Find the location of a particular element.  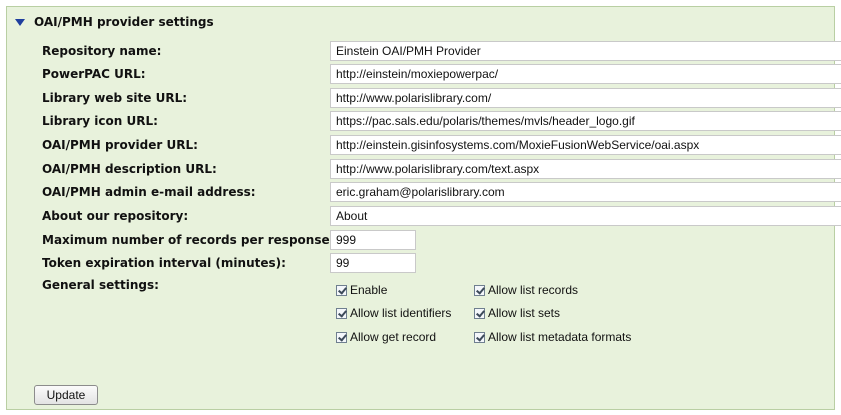

label-library-icon-url: Library icon URL: is located at coordinates (100, 121).